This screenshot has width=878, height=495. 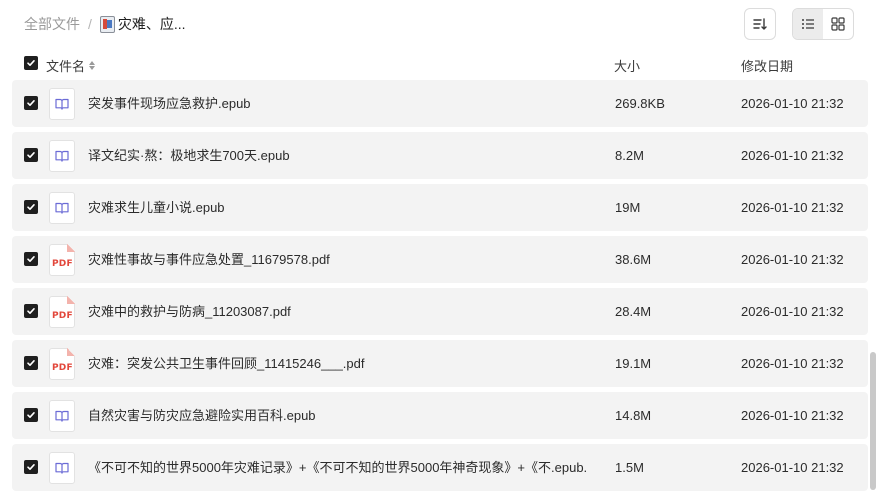 I want to click on folder-cover-icon, so click(x=107, y=24).